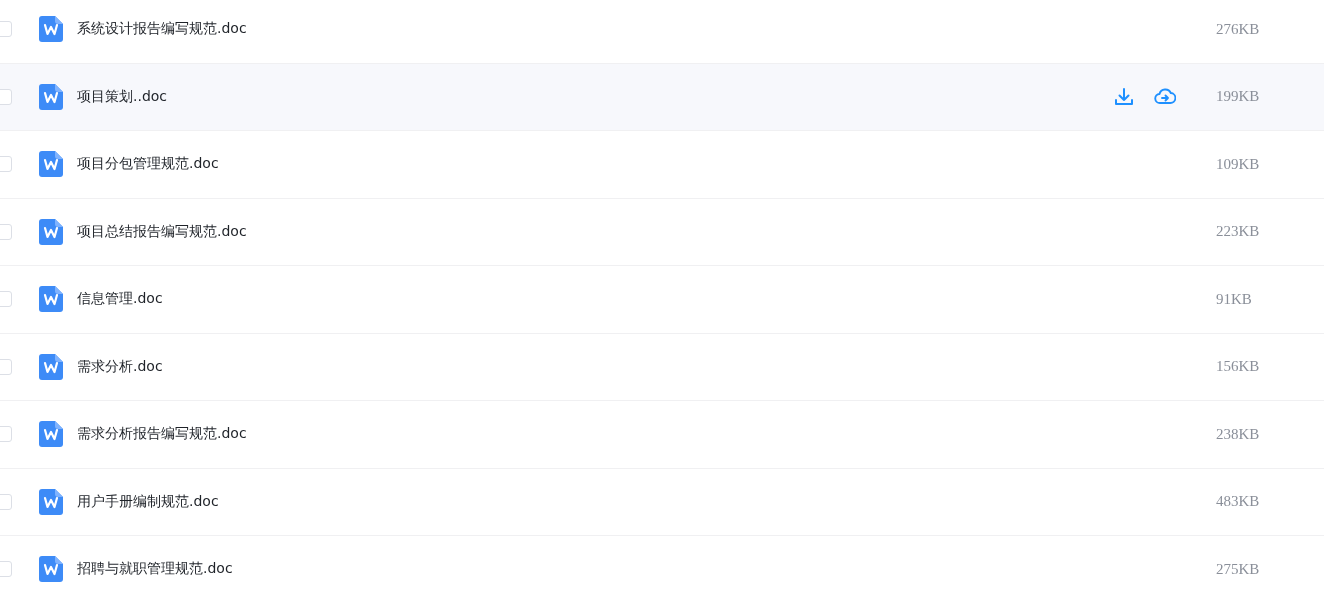 The width and height of the screenshot is (1324, 598). What do you see at coordinates (595, 569) in the screenshot?
I see `file-name: 招聘与就职管理规范.doc` at bounding box center [595, 569].